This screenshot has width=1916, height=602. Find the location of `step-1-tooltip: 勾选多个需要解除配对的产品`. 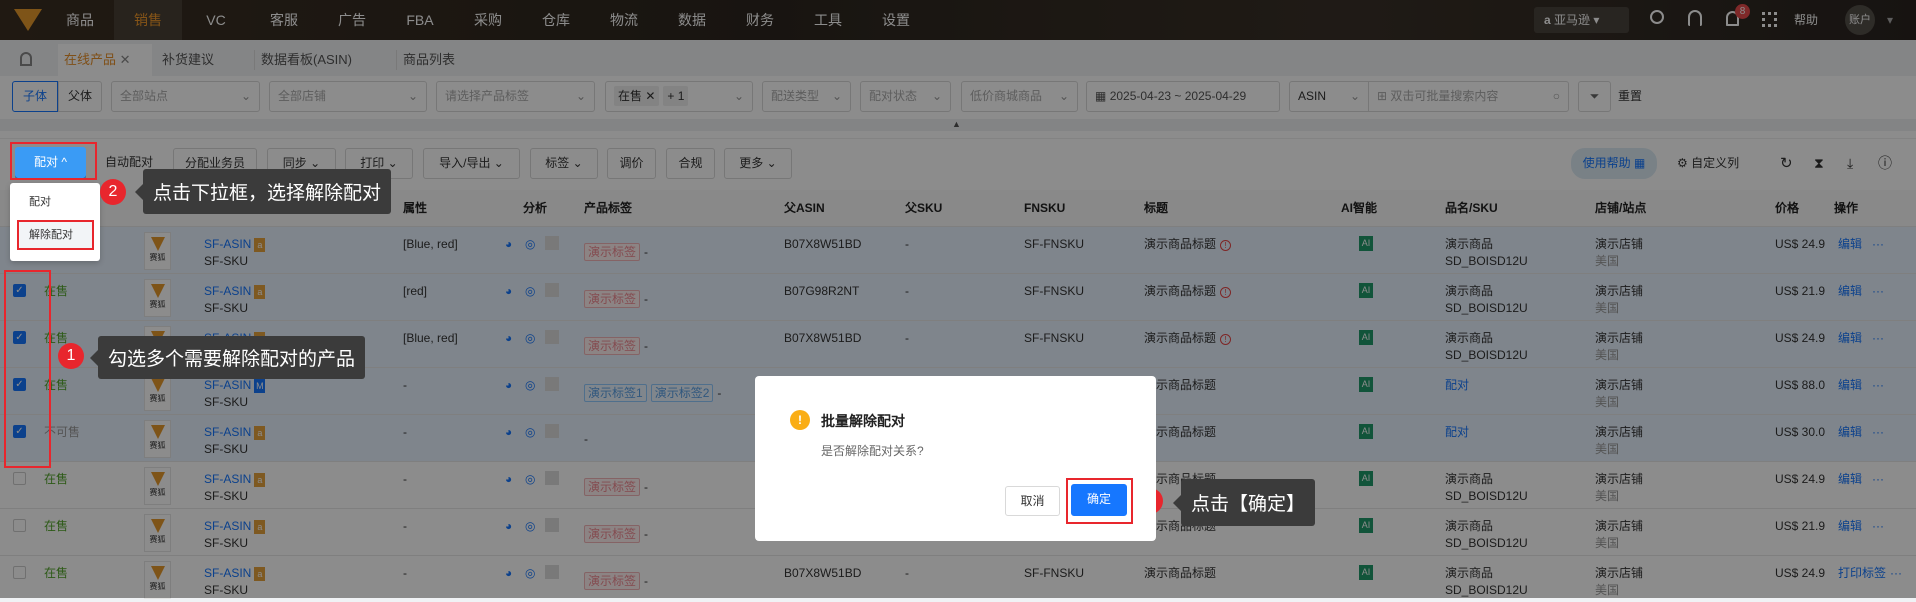

step-1-tooltip: 勾选多个需要解除配对的产品 is located at coordinates (227, 357).